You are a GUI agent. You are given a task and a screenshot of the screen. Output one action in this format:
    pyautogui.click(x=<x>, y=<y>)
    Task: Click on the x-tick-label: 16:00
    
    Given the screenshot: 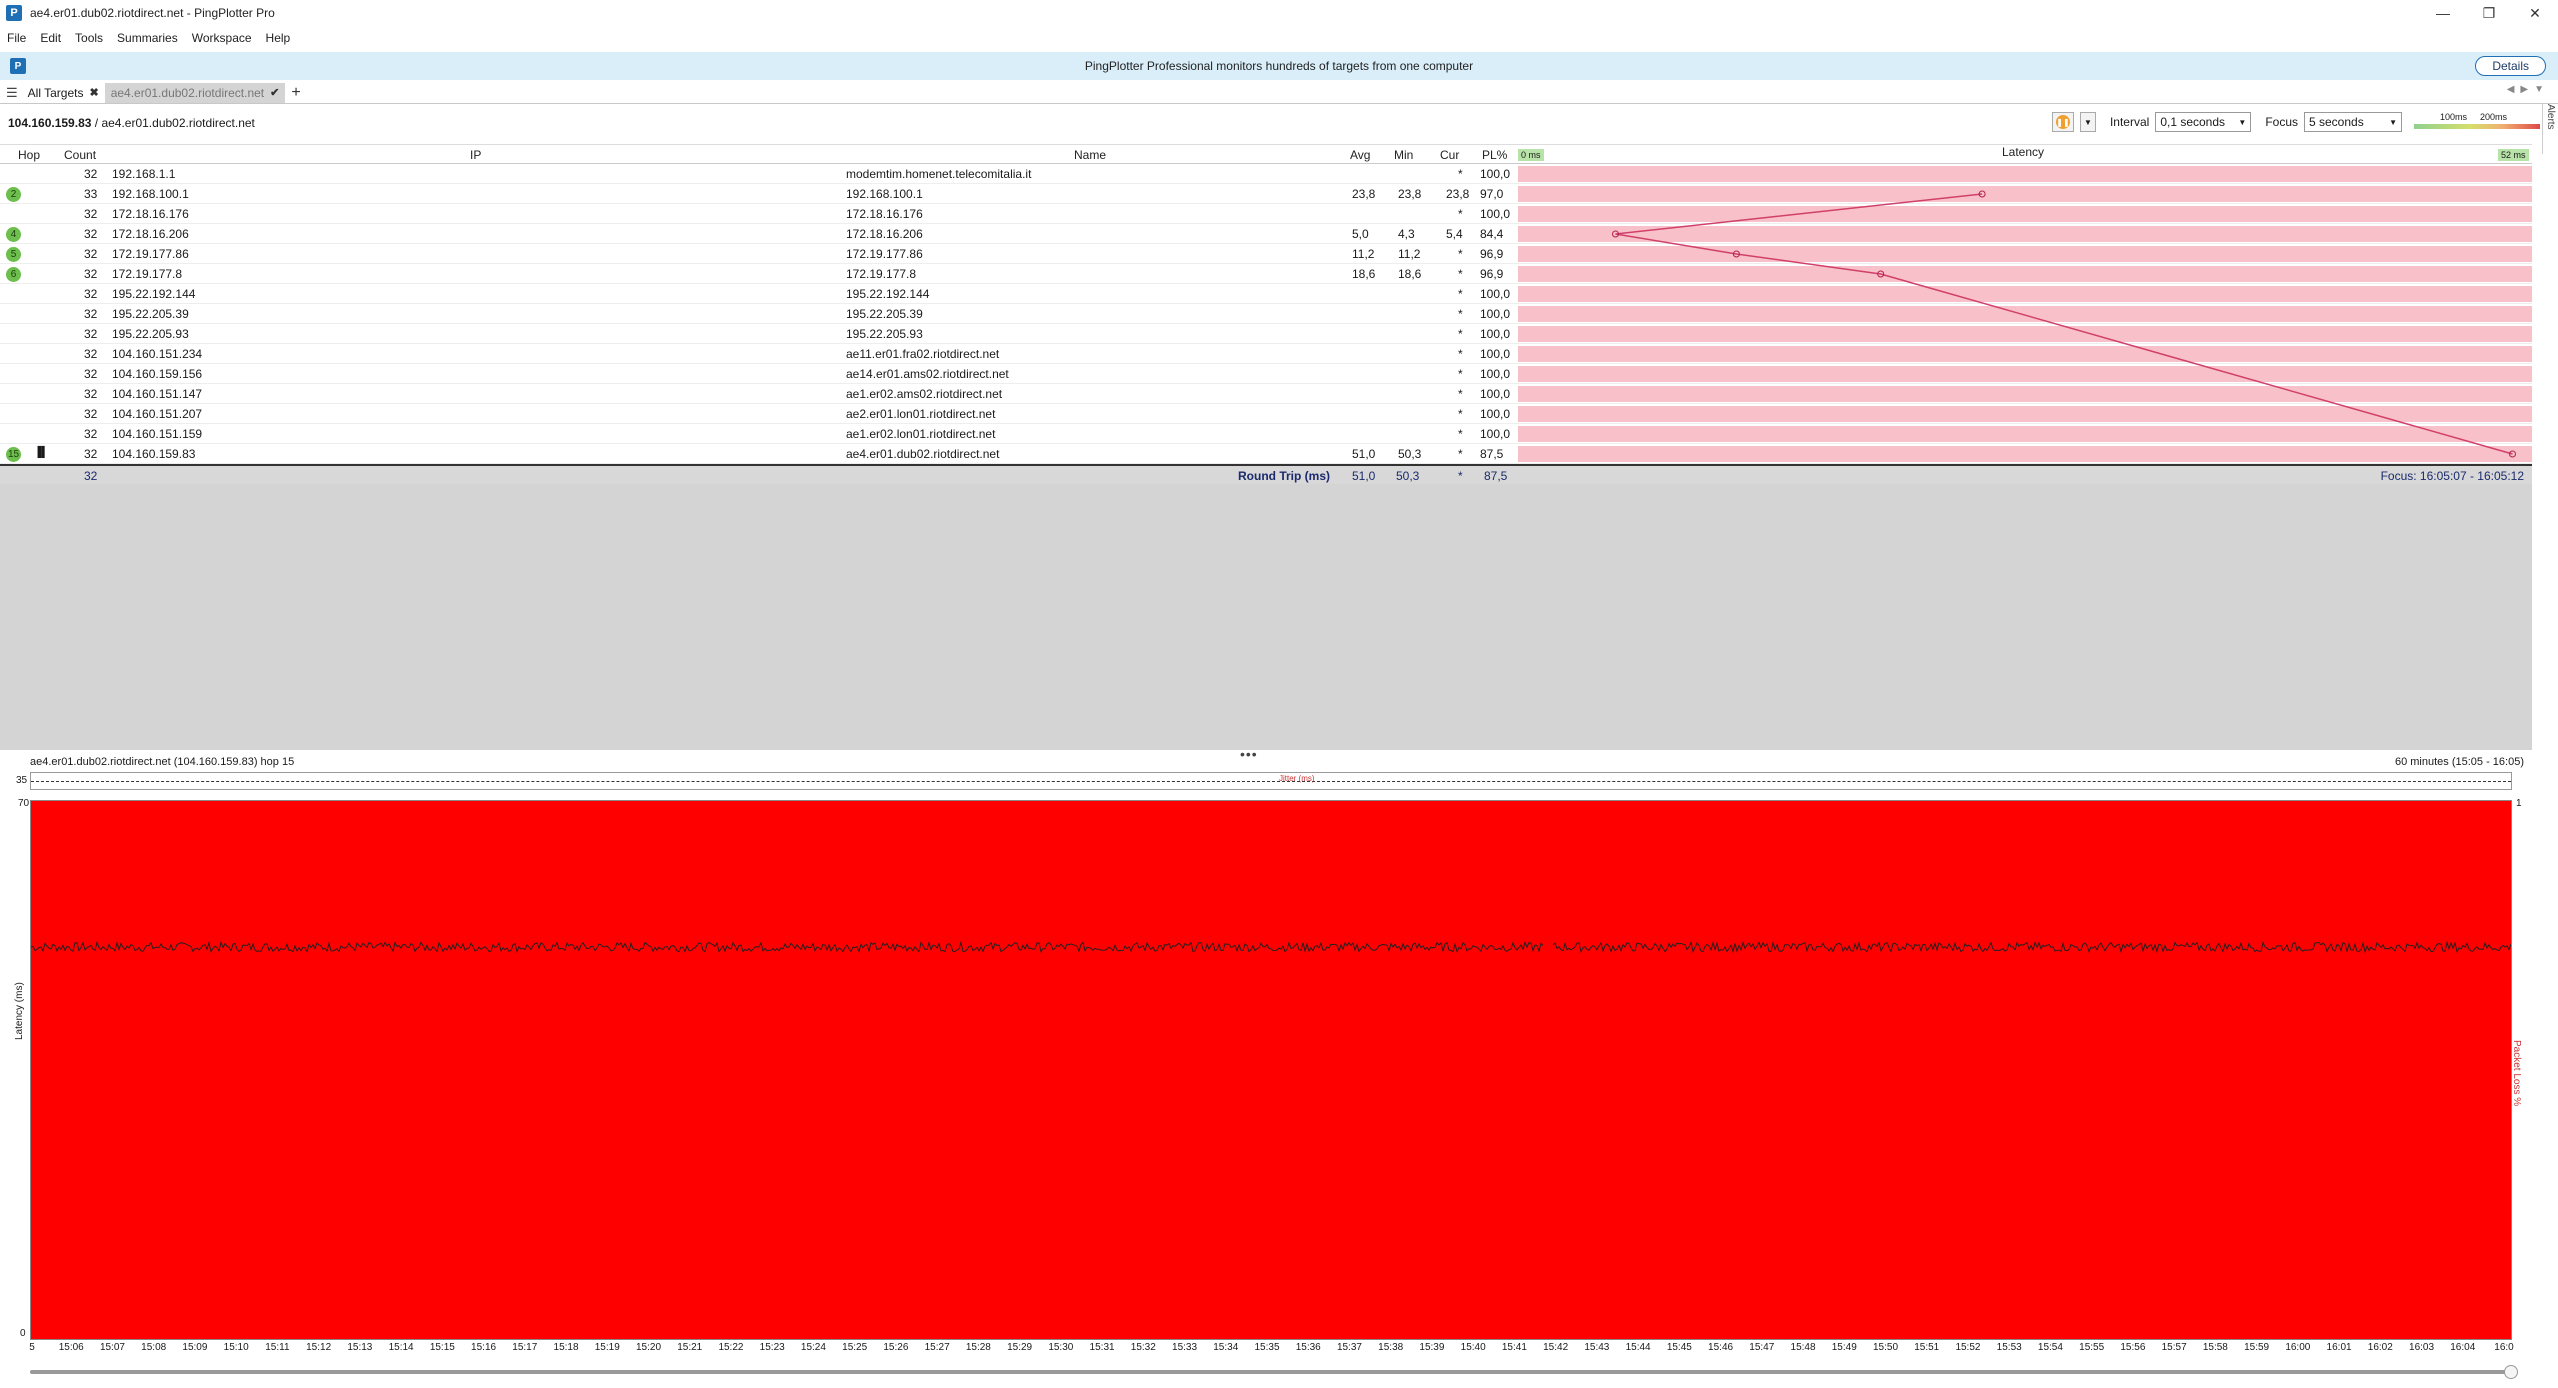 What is the action you would take?
    pyautogui.click(x=2298, y=1347)
    